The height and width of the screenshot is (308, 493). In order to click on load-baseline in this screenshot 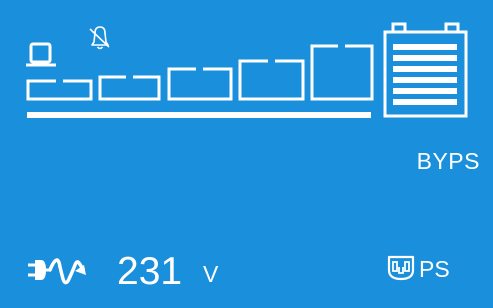, I will do `click(199, 115)`.